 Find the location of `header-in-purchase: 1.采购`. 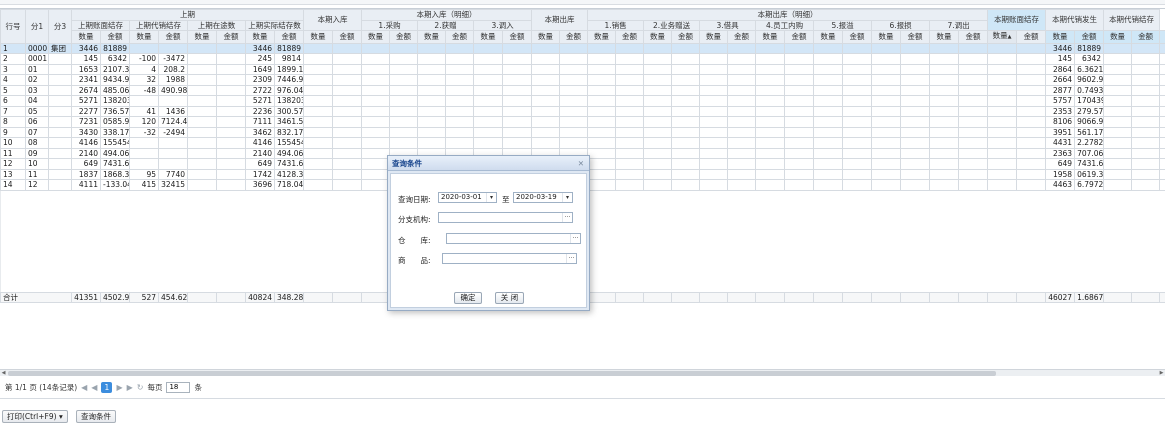

header-in-purchase: 1.采购 is located at coordinates (389, 25).